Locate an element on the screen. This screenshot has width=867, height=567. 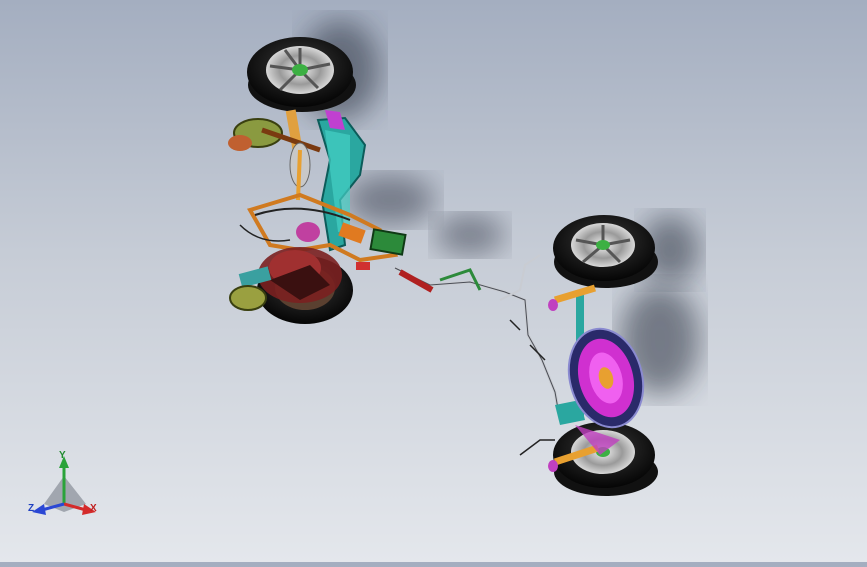
x-axis-label: X is located at coordinates (93, 508).